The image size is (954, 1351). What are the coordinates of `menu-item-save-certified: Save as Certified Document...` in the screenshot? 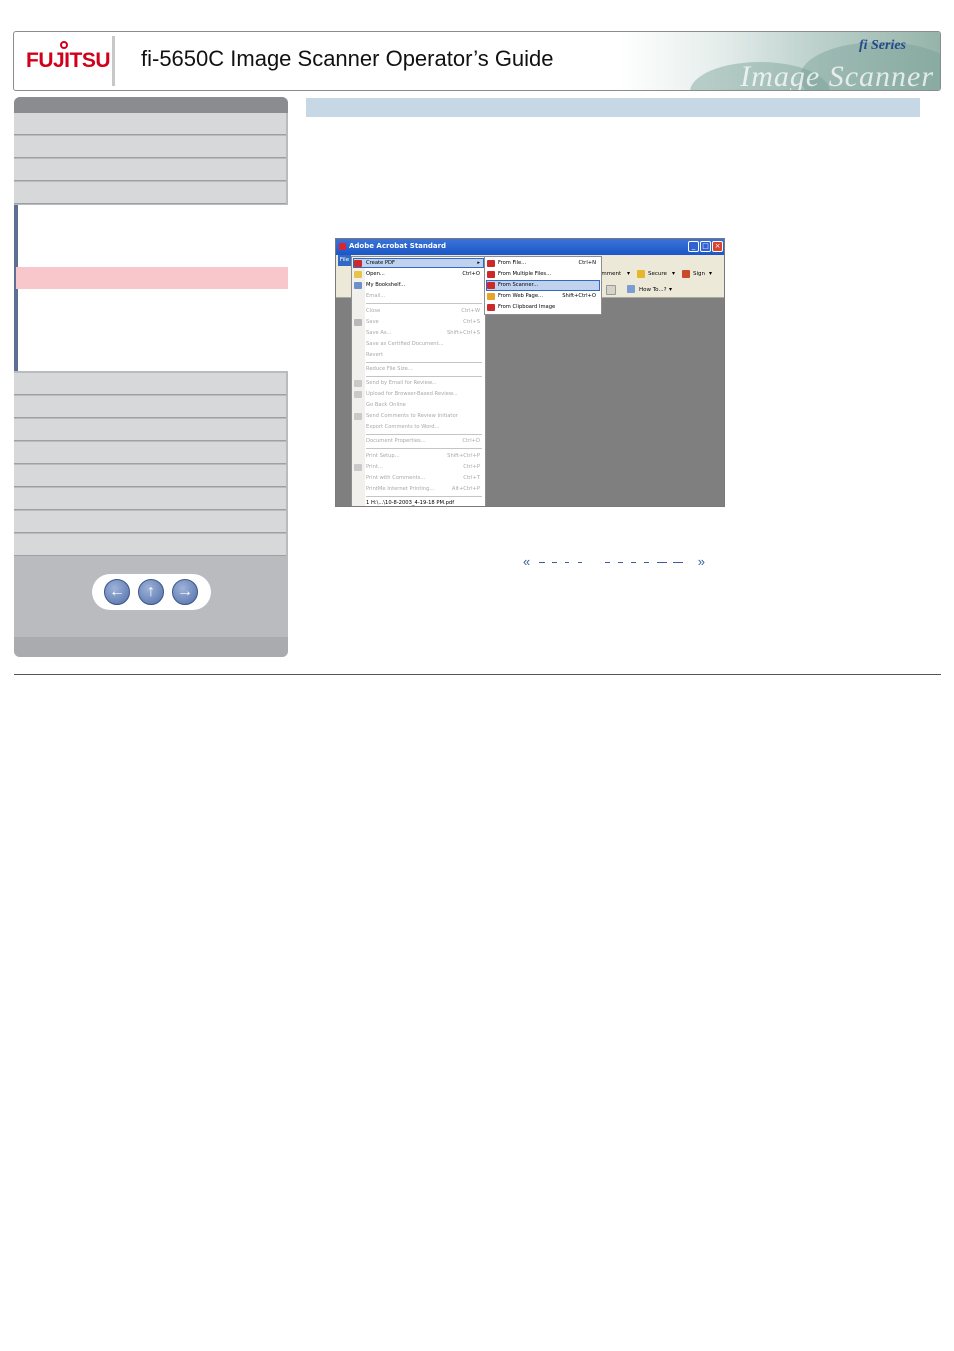 It's located at (425, 344).